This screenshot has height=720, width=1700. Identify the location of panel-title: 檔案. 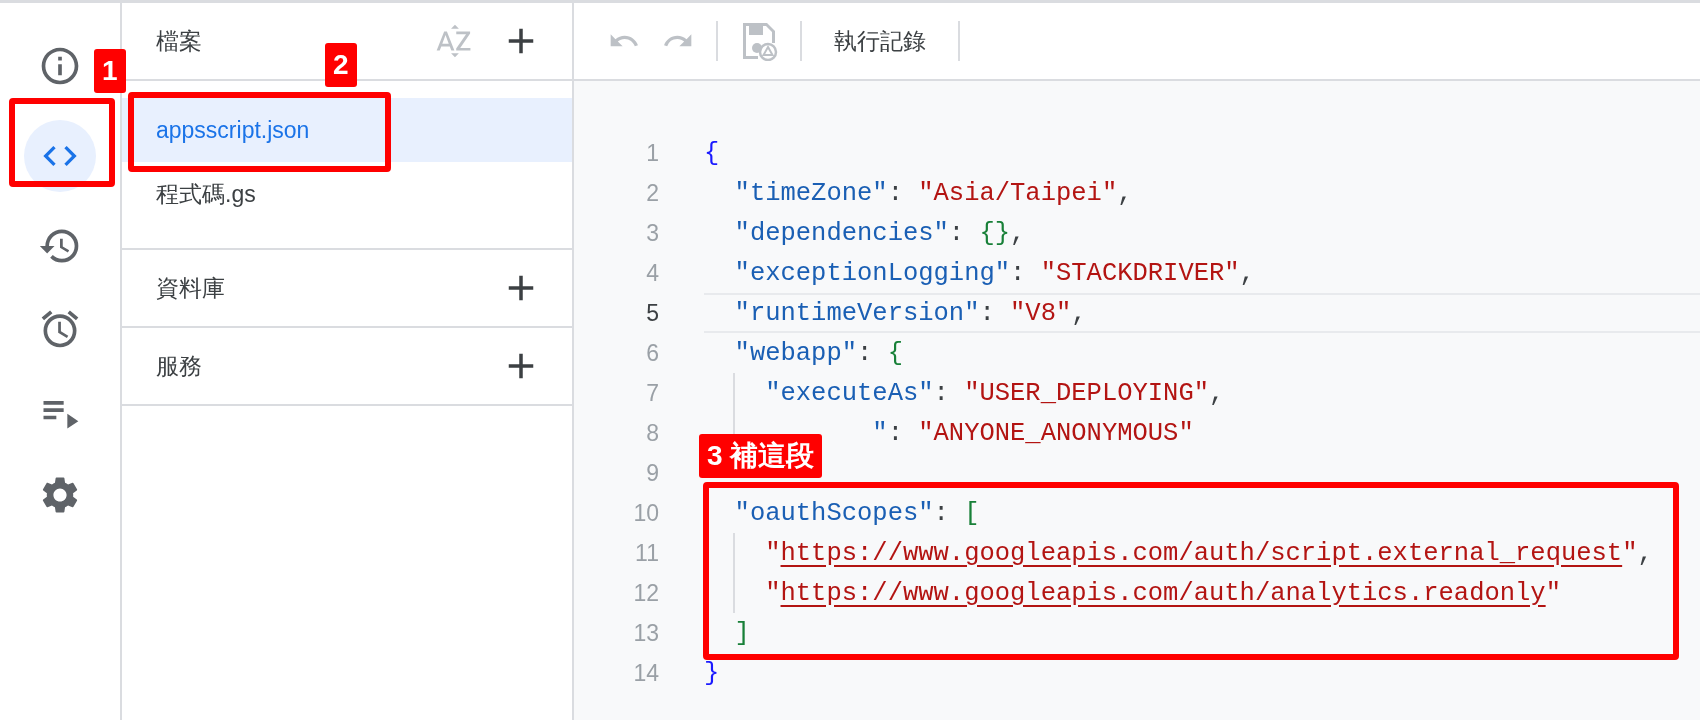
(179, 41).